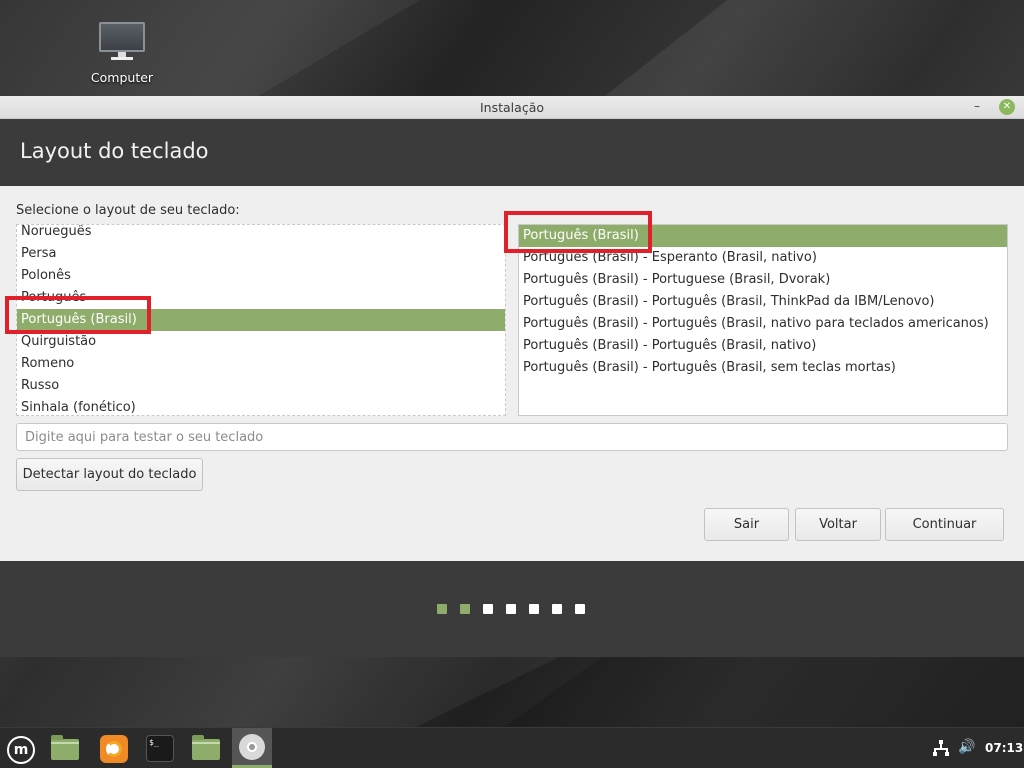 The width and height of the screenshot is (1024, 768). Describe the element at coordinates (261, 276) in the screenshot. I see `language-list-item: Polonês` at that location.